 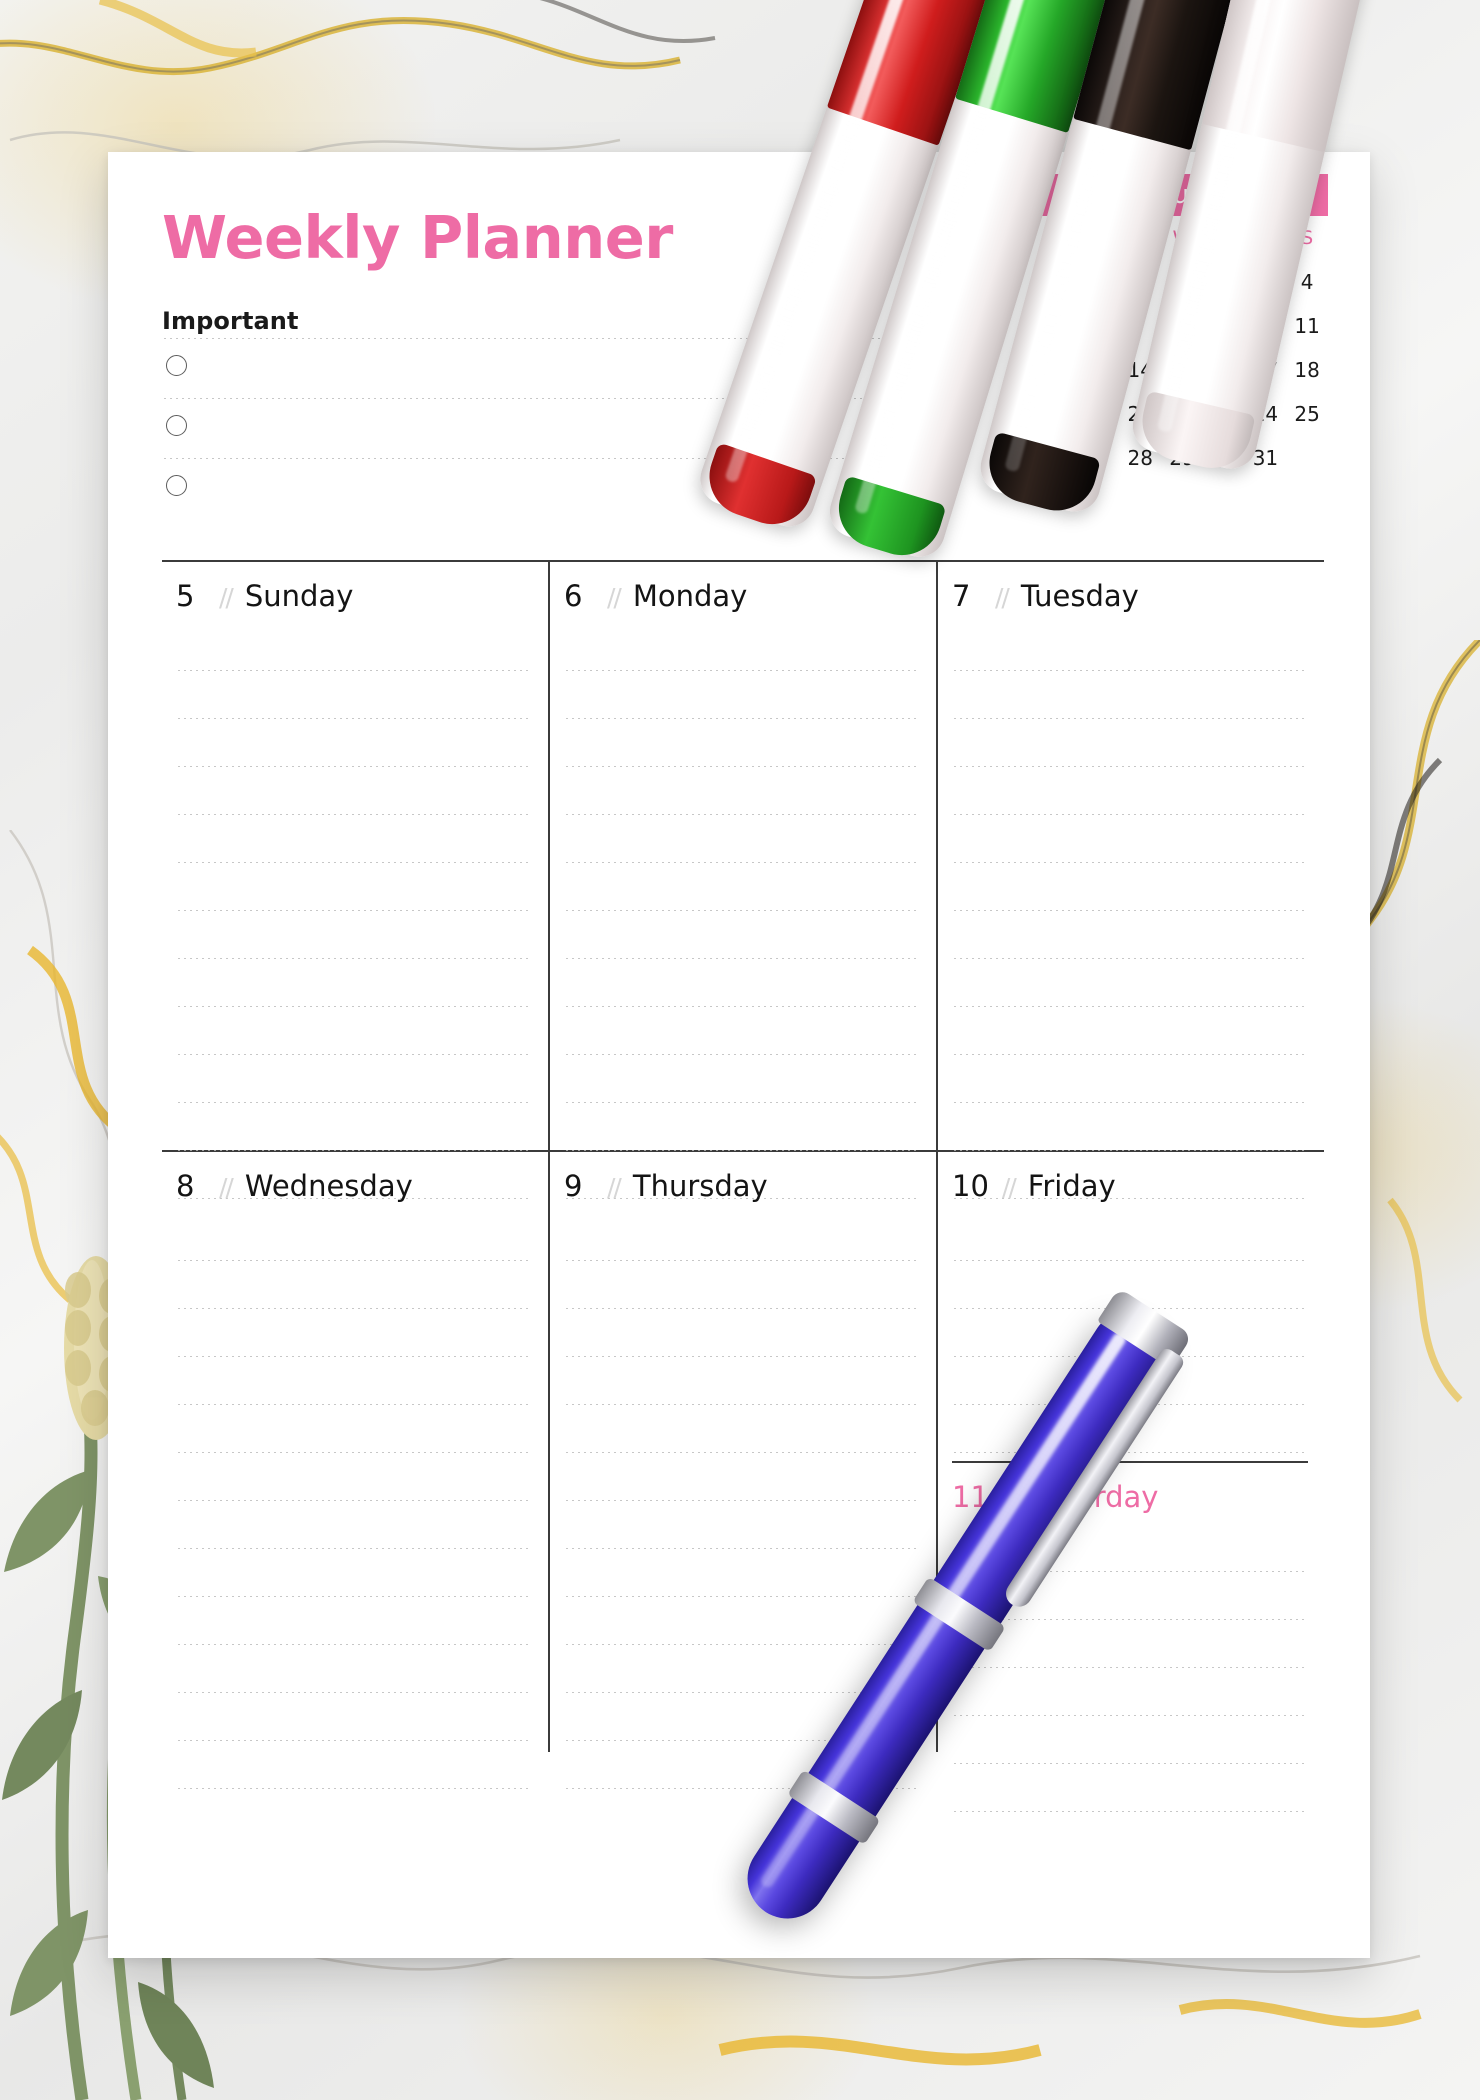 I want to click on day-header: 11 // Saturday, so click(x=1130, y=1493).